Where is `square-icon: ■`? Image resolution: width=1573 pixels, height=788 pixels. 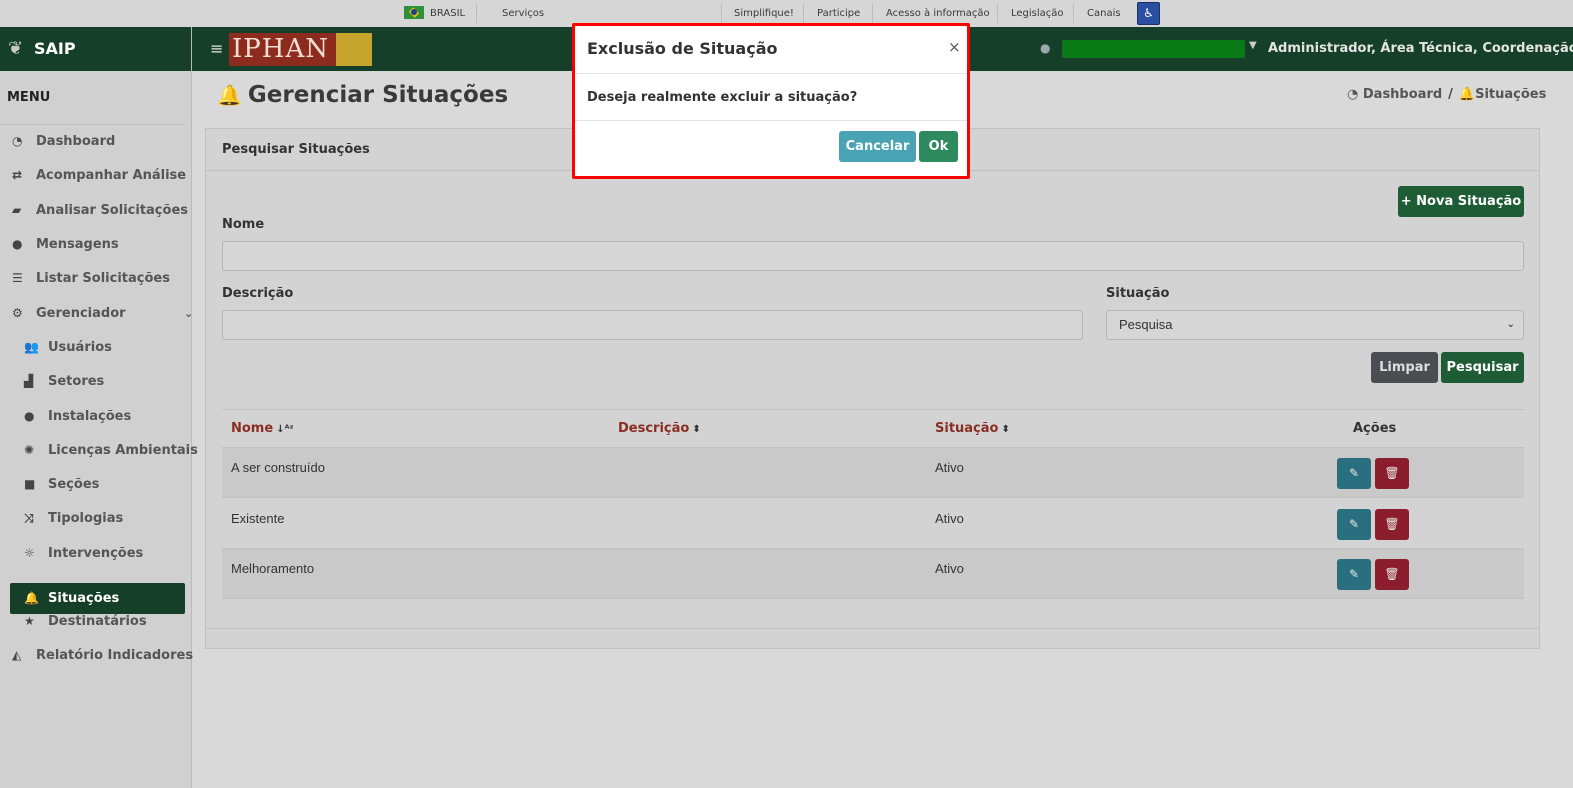
square-icon: ■ is located at coordinates (30, 484).